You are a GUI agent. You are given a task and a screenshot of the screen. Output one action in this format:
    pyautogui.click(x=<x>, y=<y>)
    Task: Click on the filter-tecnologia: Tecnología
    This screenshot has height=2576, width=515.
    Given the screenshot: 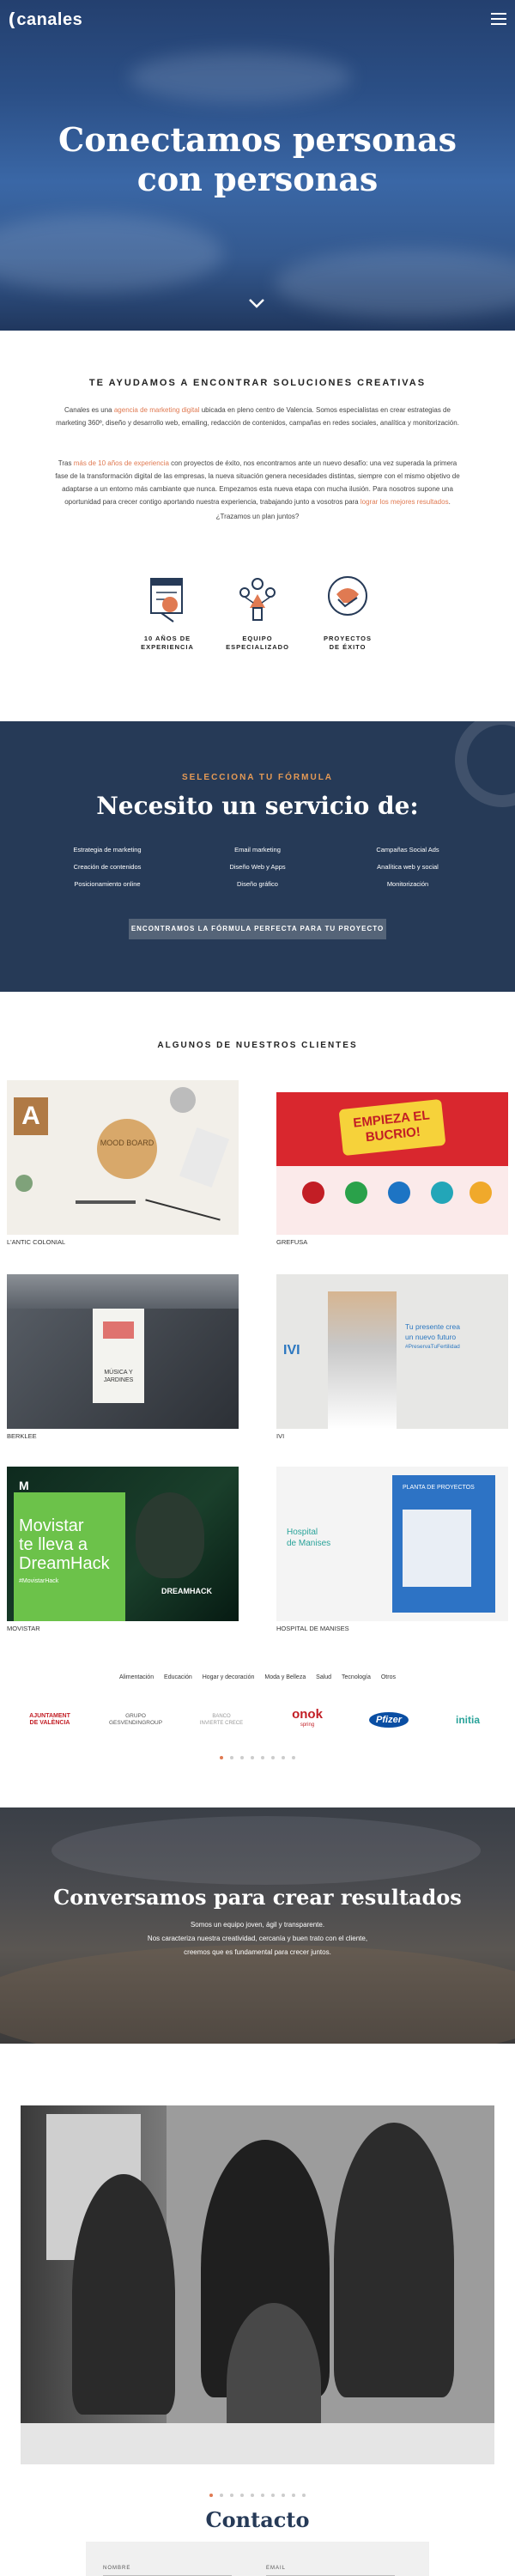 What is the action you would take?
    pyautogui.click(x=356, y=1677)
    